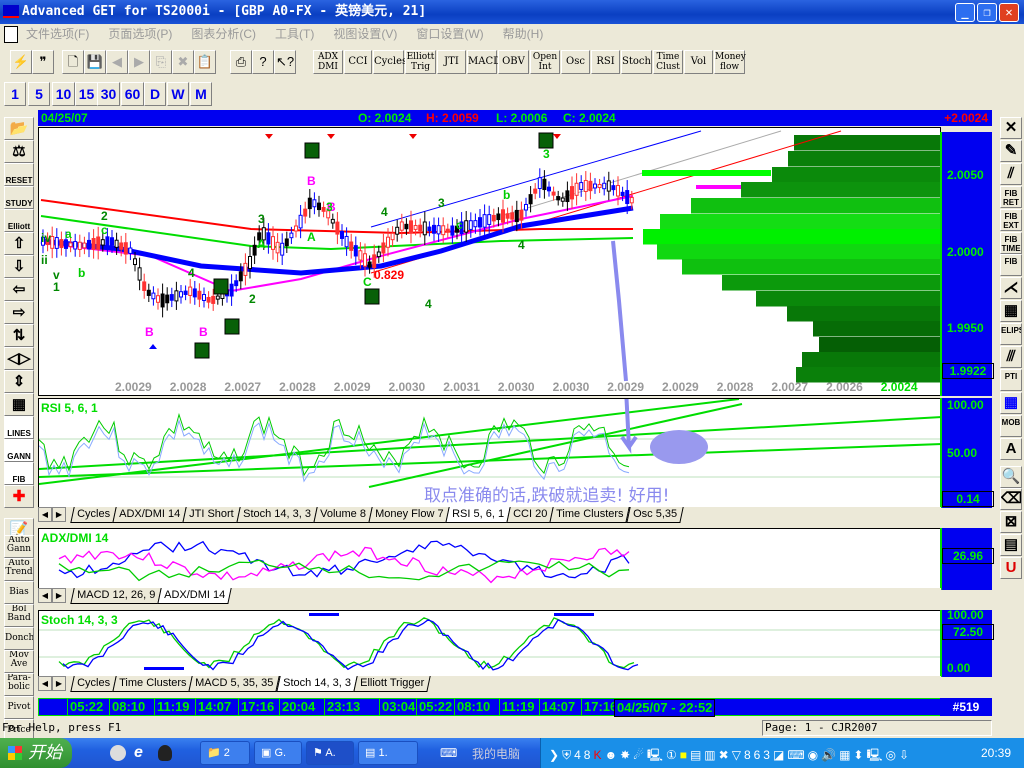 The width and height of the screenshot is (1024, 768). I want to click on tool-study-icon: STUDY, so click(19, 197).